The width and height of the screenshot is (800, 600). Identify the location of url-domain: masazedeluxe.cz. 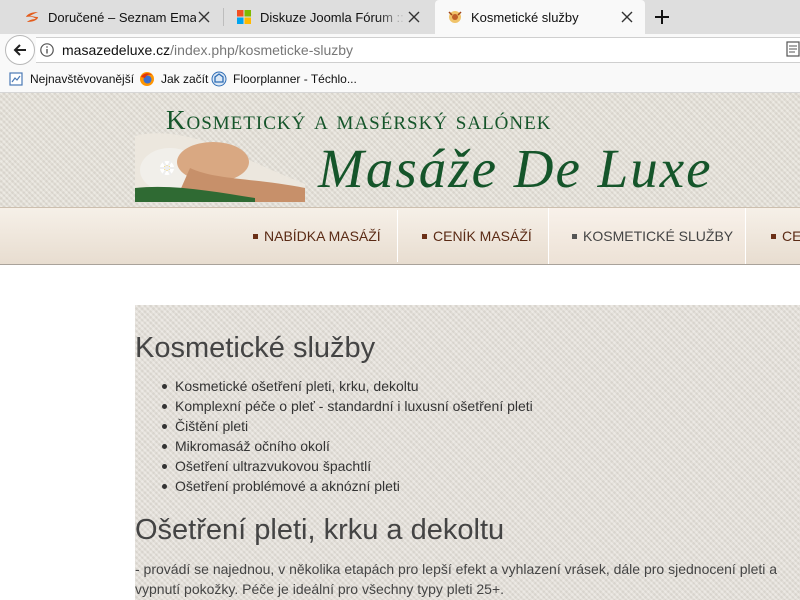
(116, 50).